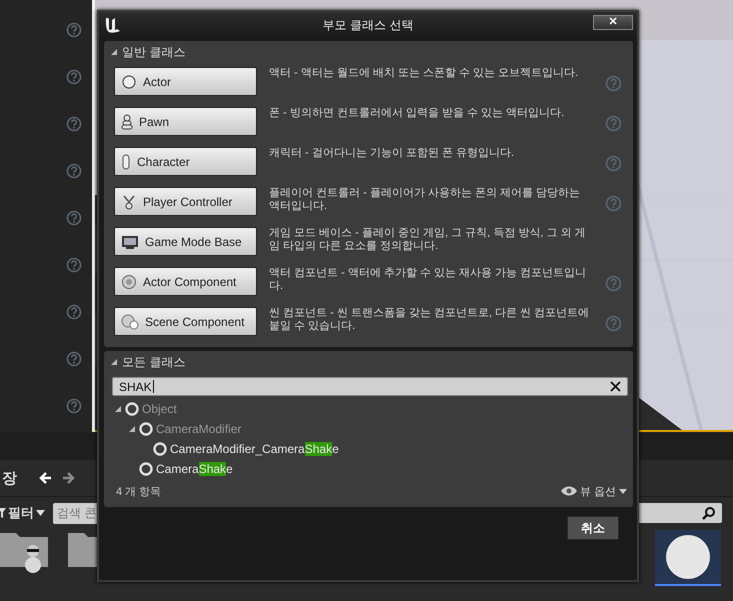 Image resolution: width=733 pixels, height=601 pixels. Describe the element at coordinates (129, 202) in the screenshot. I see `joystick-icon` at that location.